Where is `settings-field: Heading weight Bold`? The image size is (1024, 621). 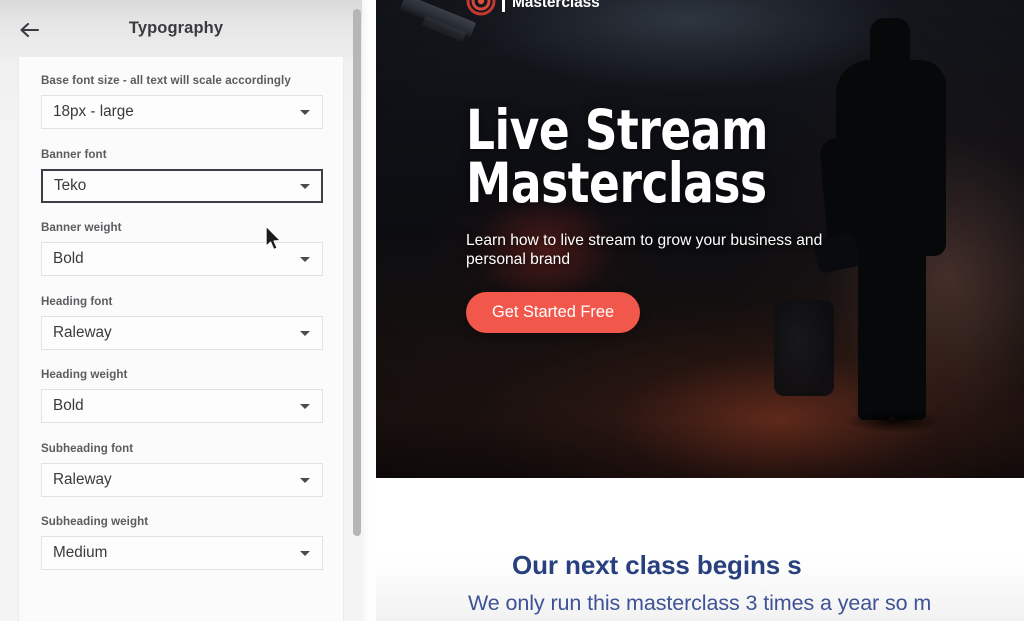 settings-field: Heading weight Bold is located at coordinates (182, 395).